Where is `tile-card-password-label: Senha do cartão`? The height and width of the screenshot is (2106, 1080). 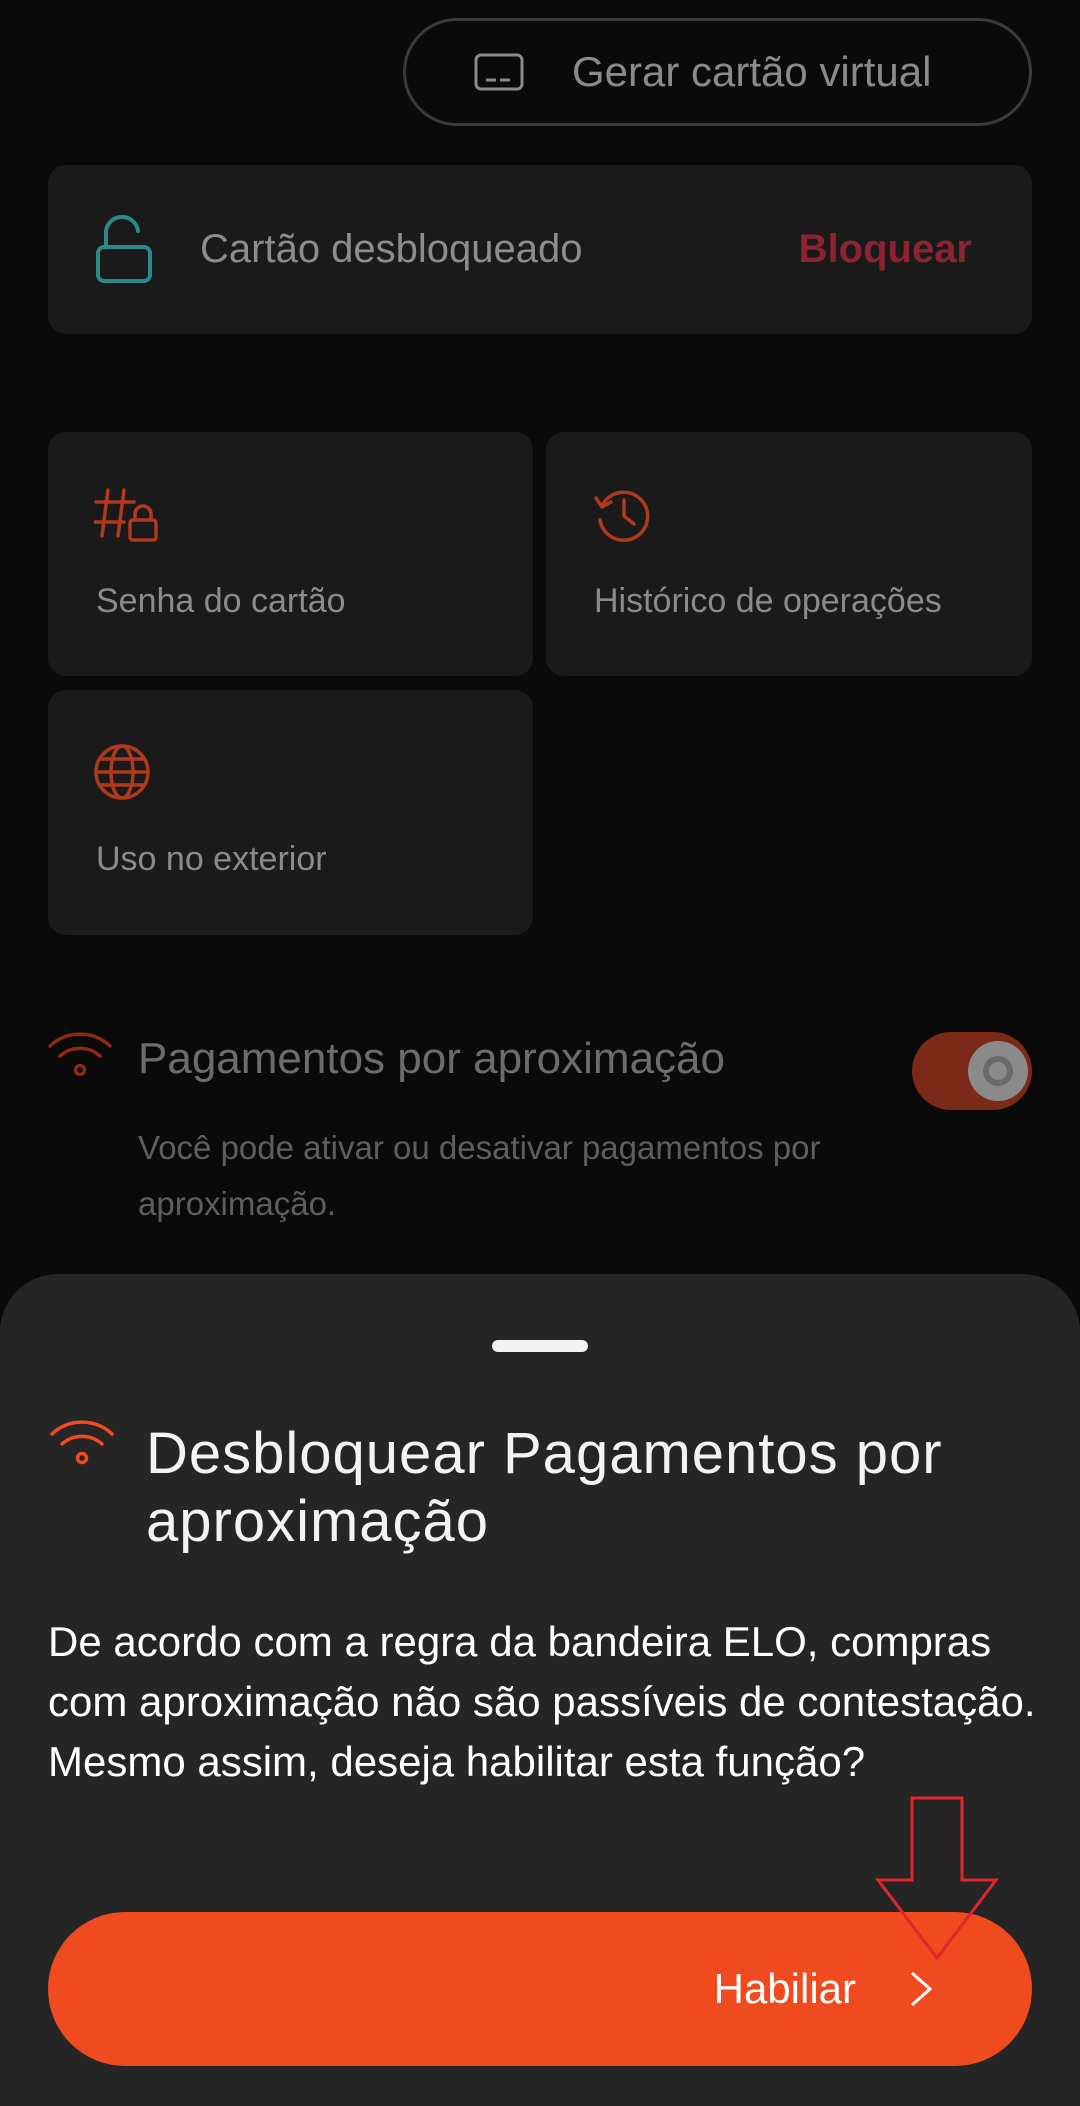 tile-card-password-label: Senha do cartão is located at coordinates (221, 601).